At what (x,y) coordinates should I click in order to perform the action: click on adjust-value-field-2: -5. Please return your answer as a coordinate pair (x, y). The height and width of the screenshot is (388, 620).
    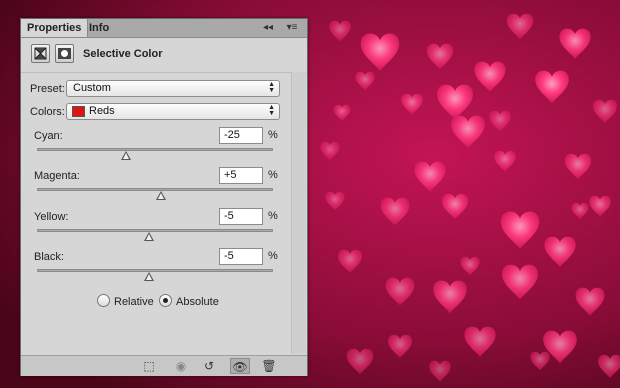
    Looking at the image, I should click on (241, 216).